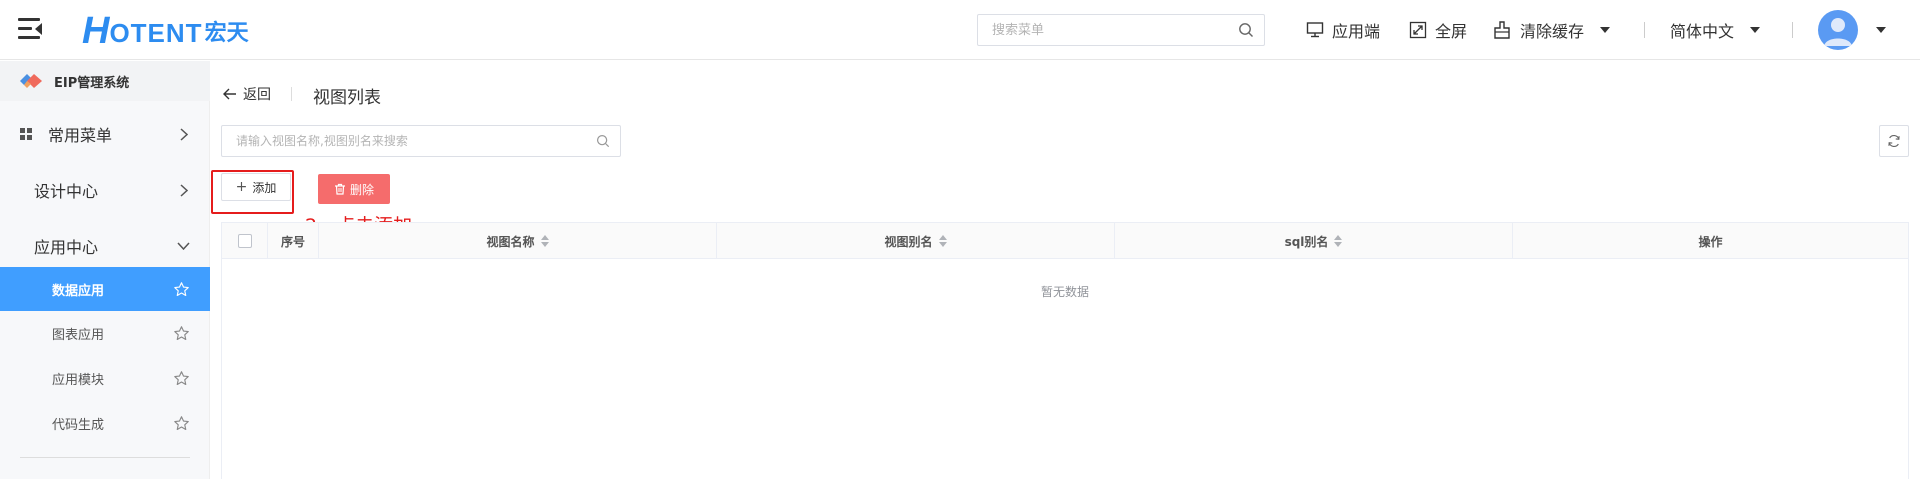 The height and width of the screenshot is (479, 1920). What do you see at coordinates (31, 81) in the screenshot?
I see `eip-logo-icon` at bounding box center [31, 81].